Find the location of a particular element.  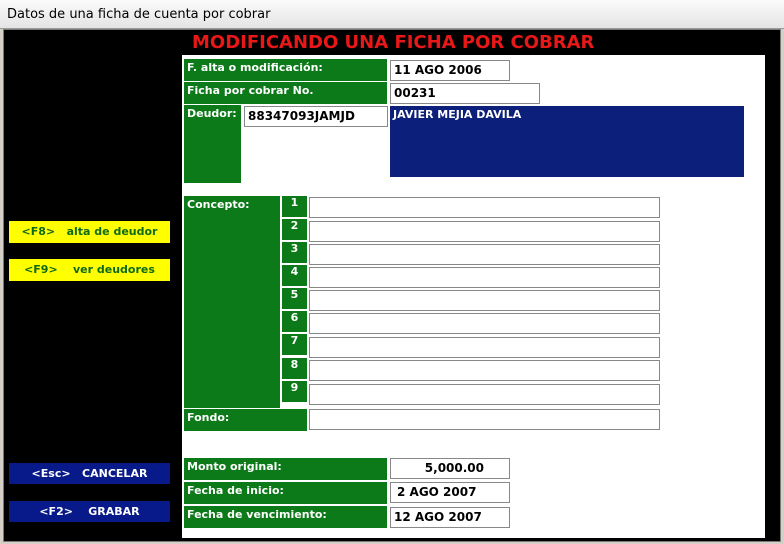

inicio-label: Fecha de inicio: is located at coordinates (285, 493).